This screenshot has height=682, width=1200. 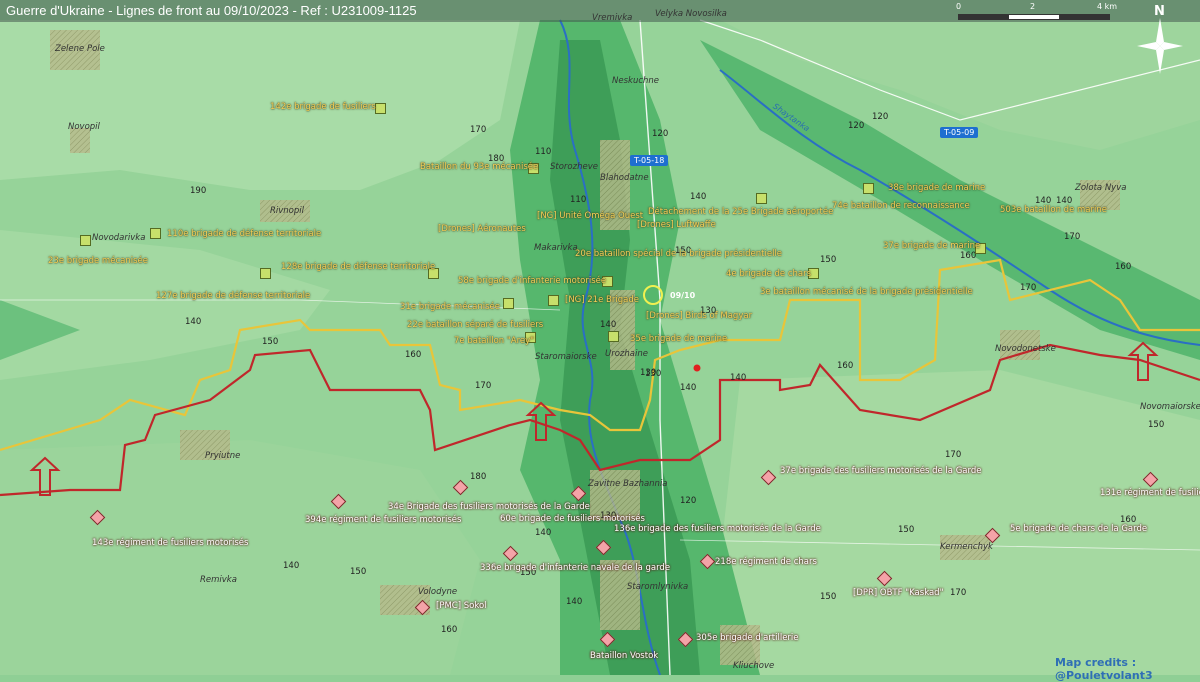 I want to click on ukrainian-unit-label: 74e bataillon de reconnaissance, so click(x=901, y=206).